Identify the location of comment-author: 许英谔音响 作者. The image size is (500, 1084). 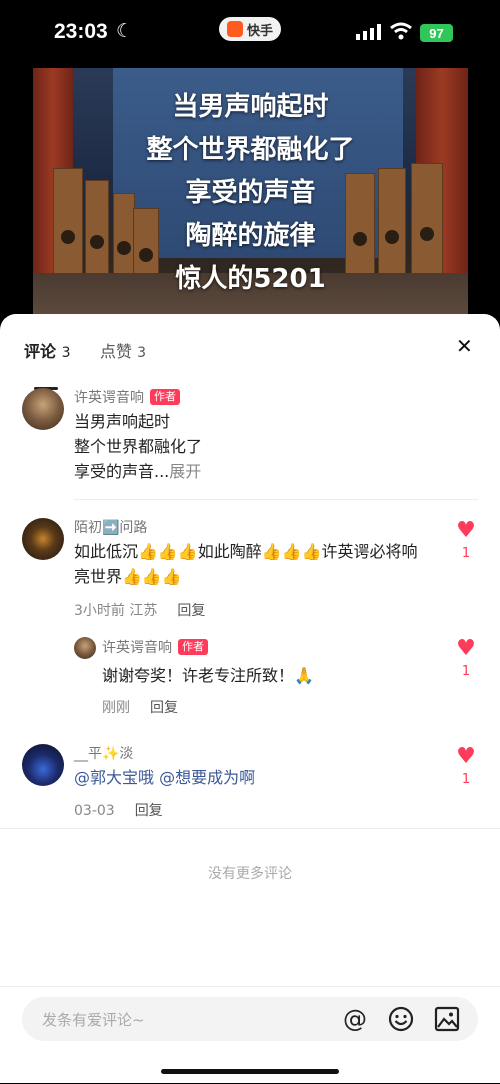
(127, 397).